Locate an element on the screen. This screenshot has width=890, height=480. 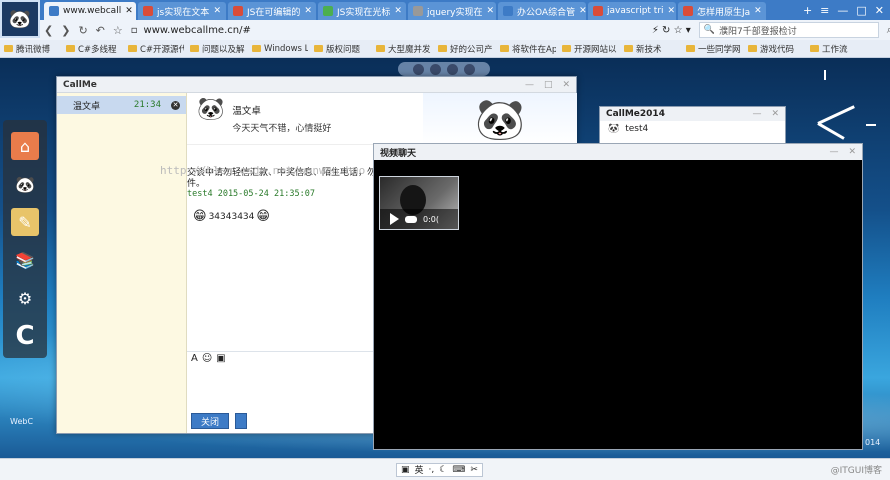
books-icon: 📚 is located at coordinates (25, 260).